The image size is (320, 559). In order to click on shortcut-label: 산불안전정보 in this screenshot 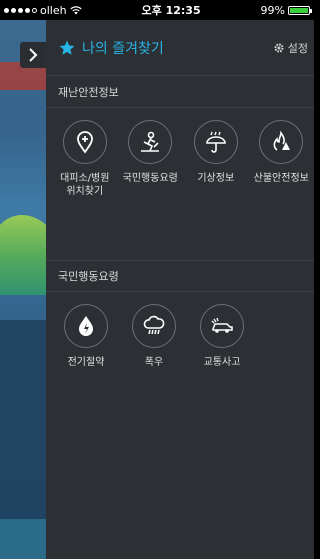, I will do `click(281, 178)`.